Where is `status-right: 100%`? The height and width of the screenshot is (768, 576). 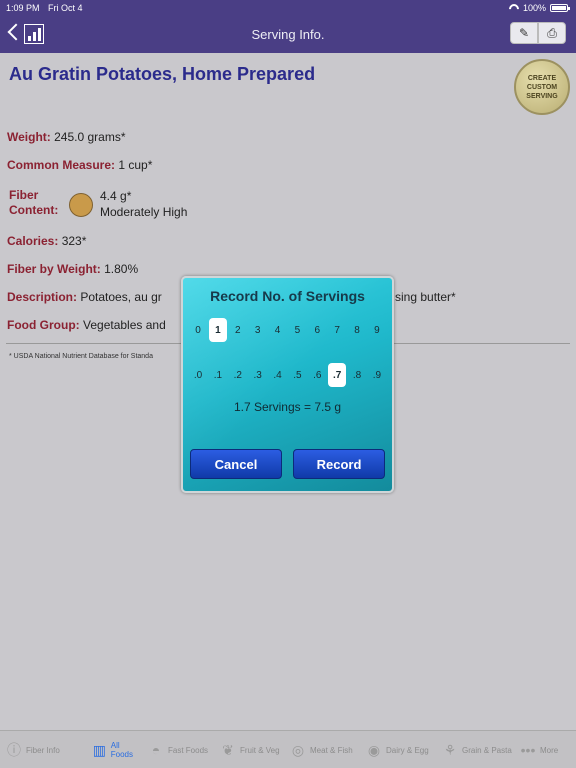 status-right: 100% is located at coordinates (539, 8).